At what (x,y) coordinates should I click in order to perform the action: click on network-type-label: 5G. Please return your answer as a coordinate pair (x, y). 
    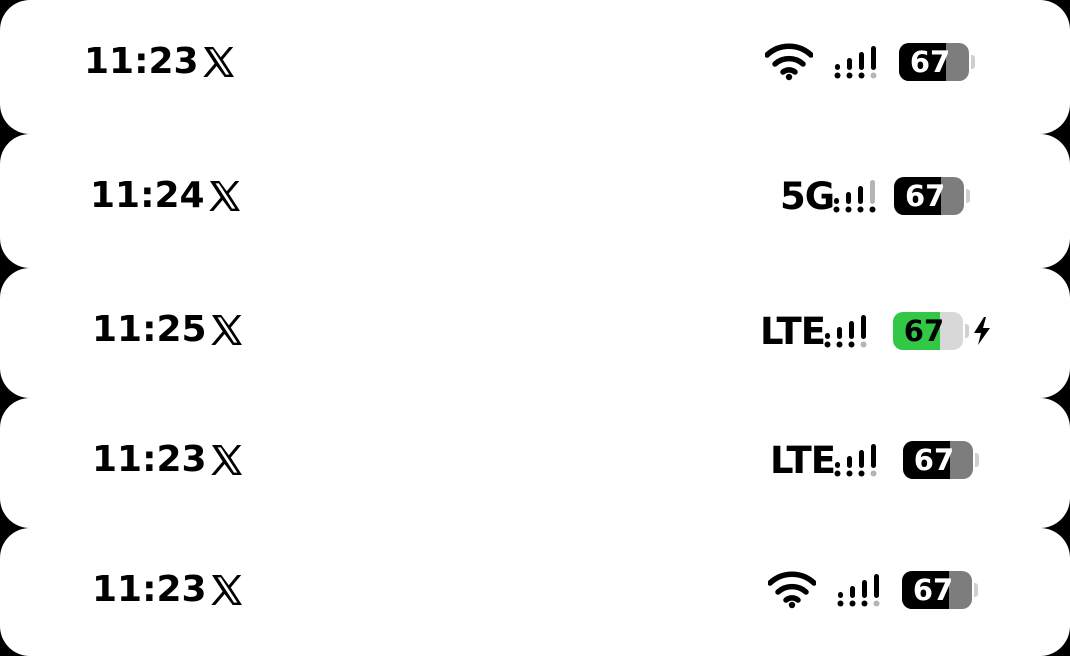
    Looking at the image, I should click on (807, 196).